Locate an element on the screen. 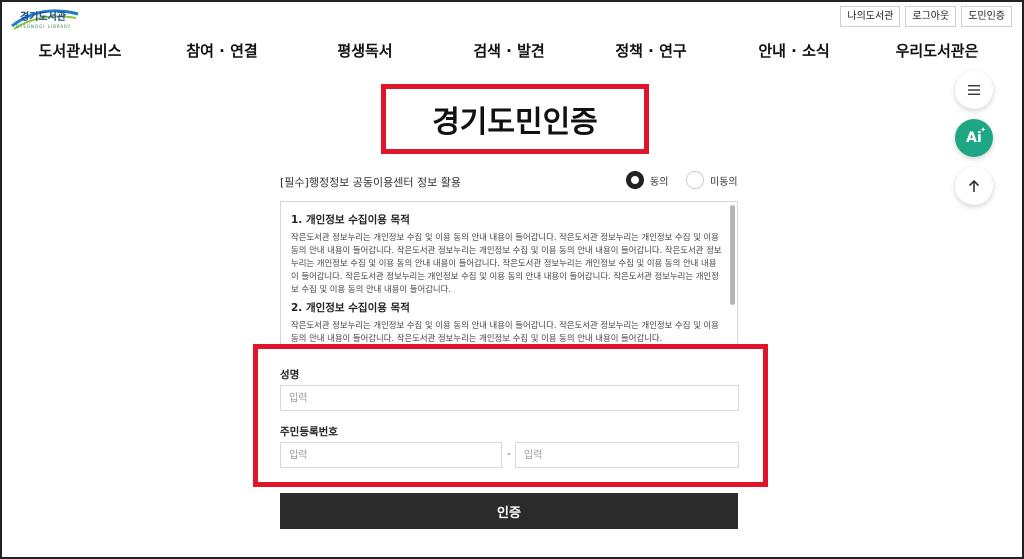 The width and height of the screenshot is (1024, 559). name-input is located at coordinates (509, 398).